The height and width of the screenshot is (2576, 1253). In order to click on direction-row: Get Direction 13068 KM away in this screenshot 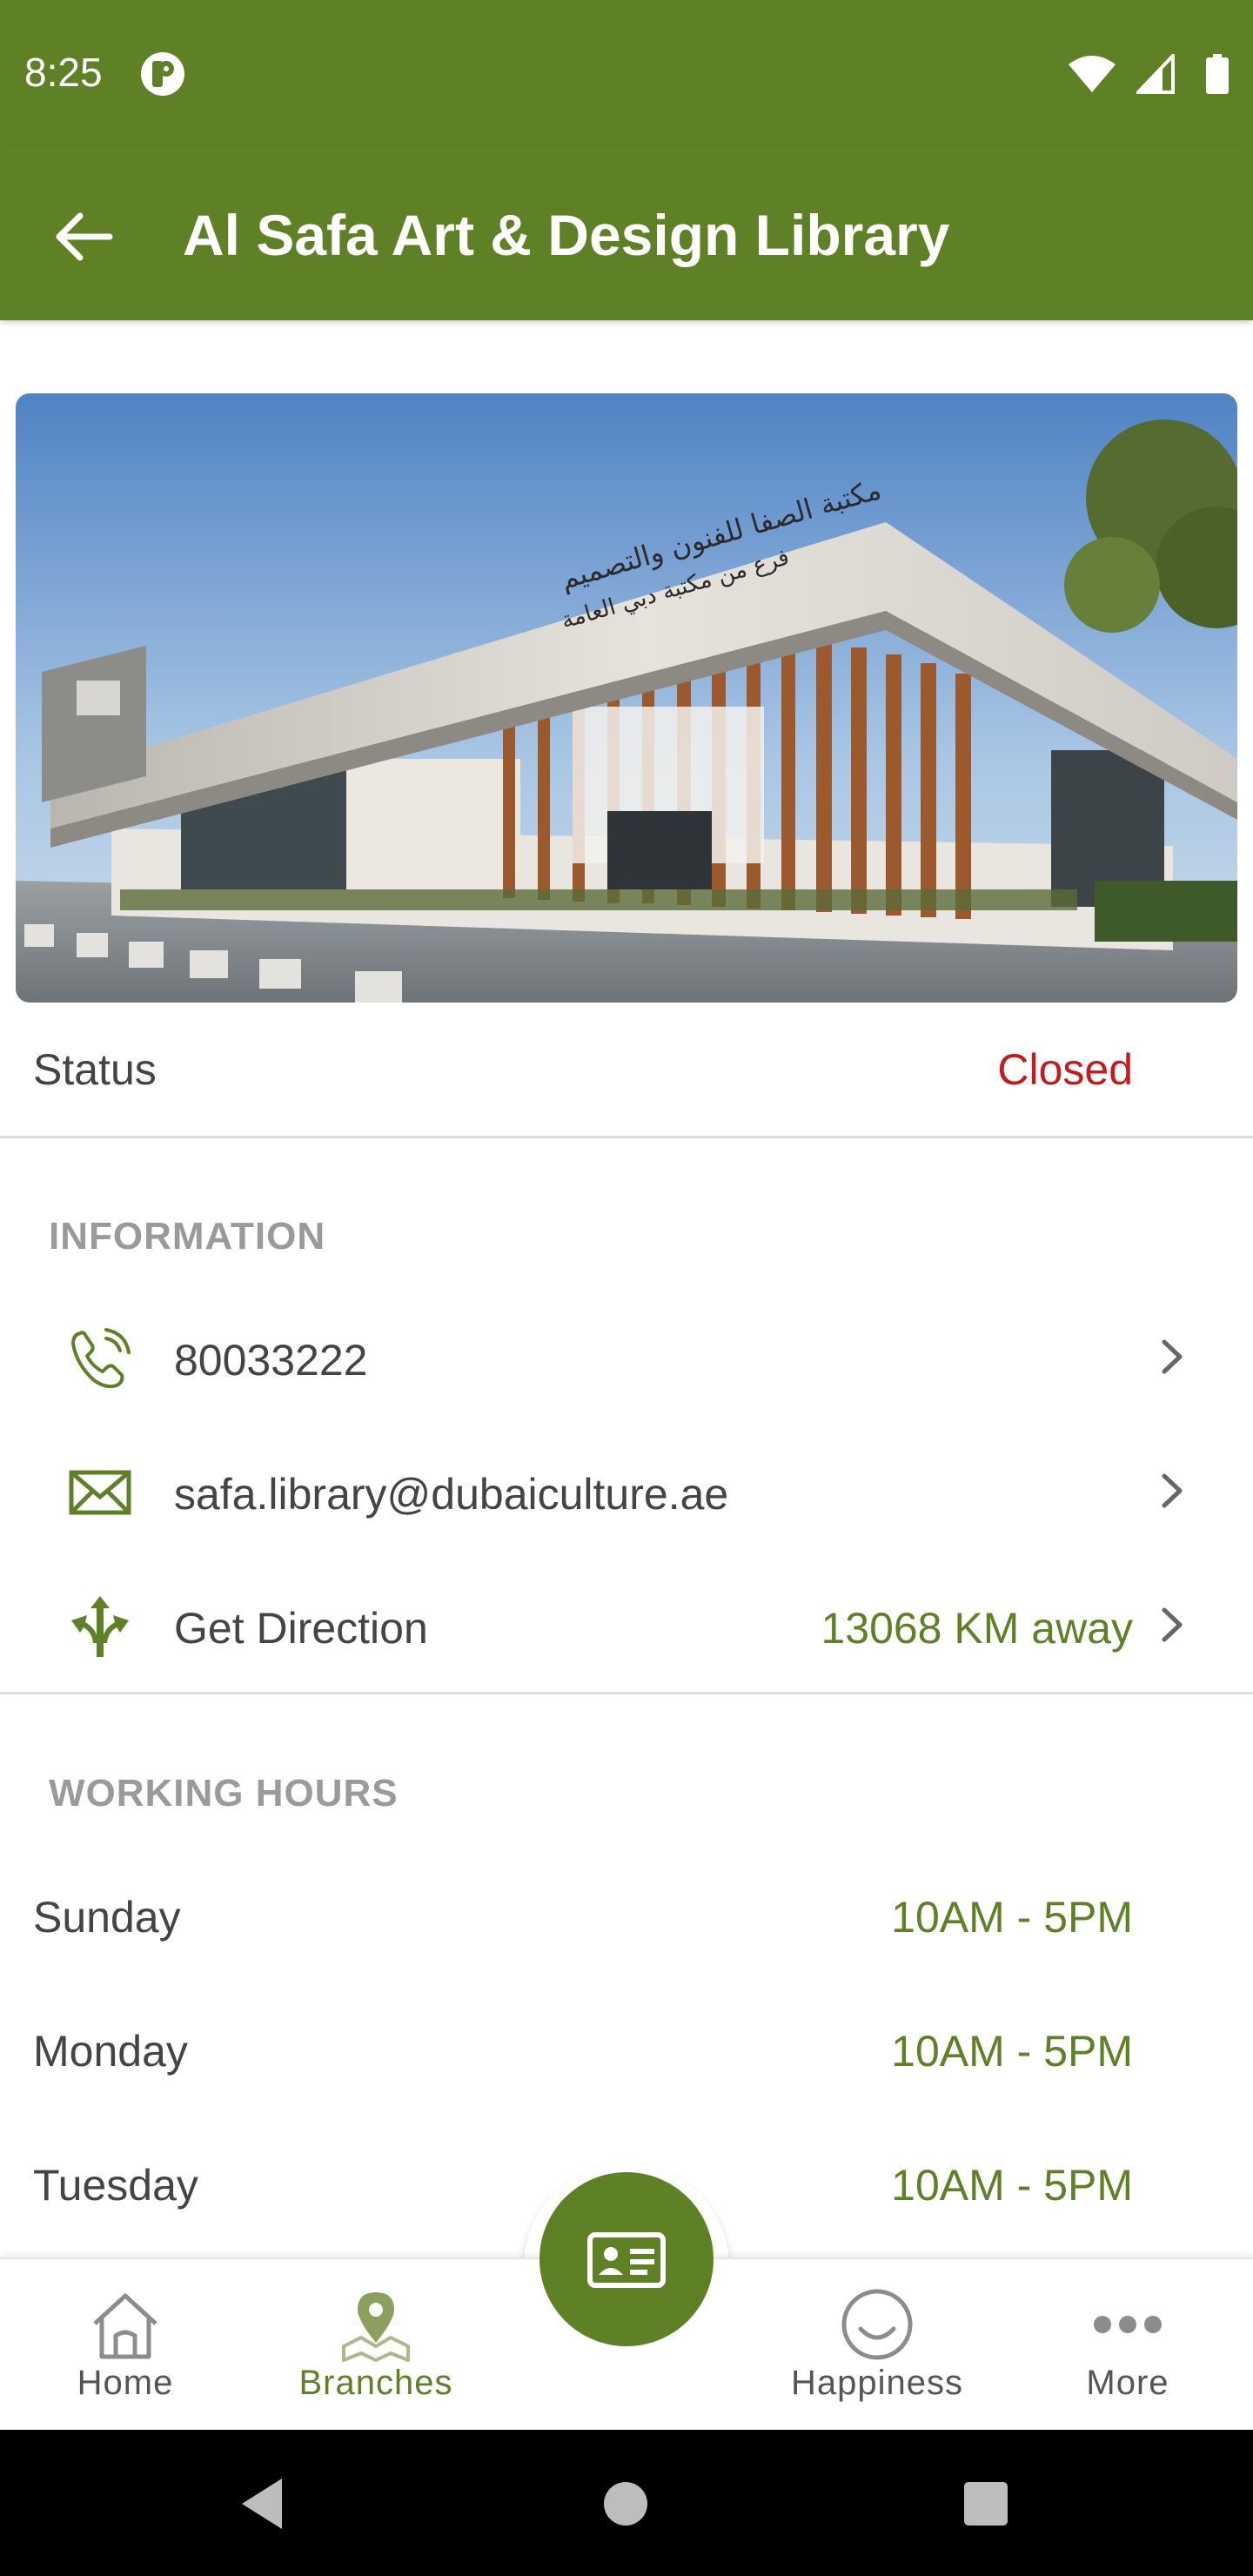, I will do `click(626, 1627)`.